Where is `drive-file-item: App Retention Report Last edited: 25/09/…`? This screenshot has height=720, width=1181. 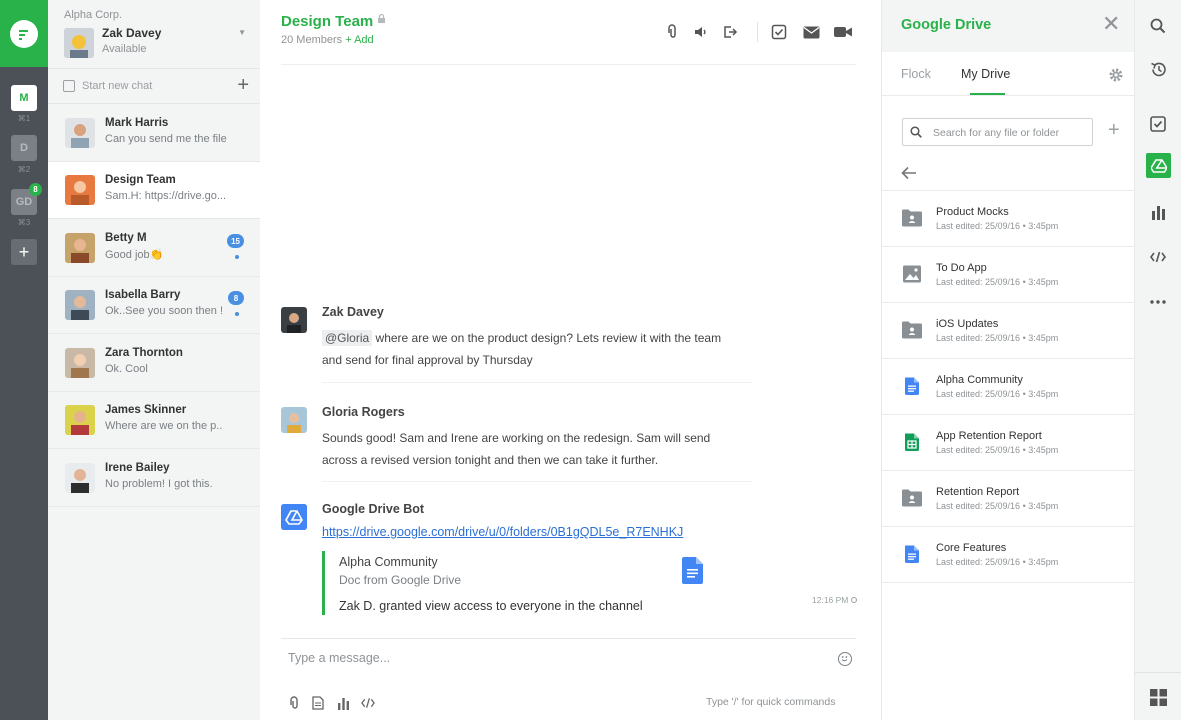
drive-file-item: App Retention Report Last edited: 25/09/… is located at coordinates (1008, 442).